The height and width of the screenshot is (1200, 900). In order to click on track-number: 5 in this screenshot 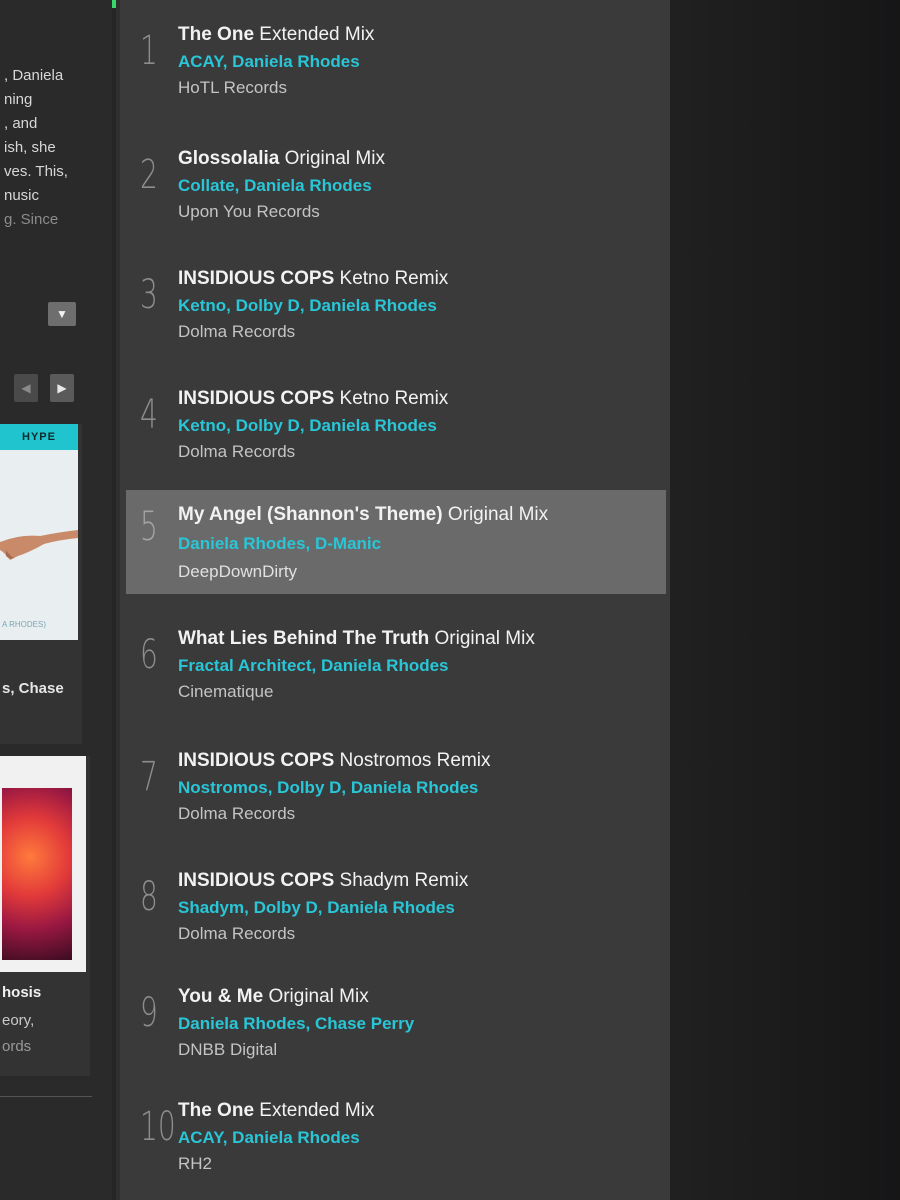, I will do `click(149, 527)`.